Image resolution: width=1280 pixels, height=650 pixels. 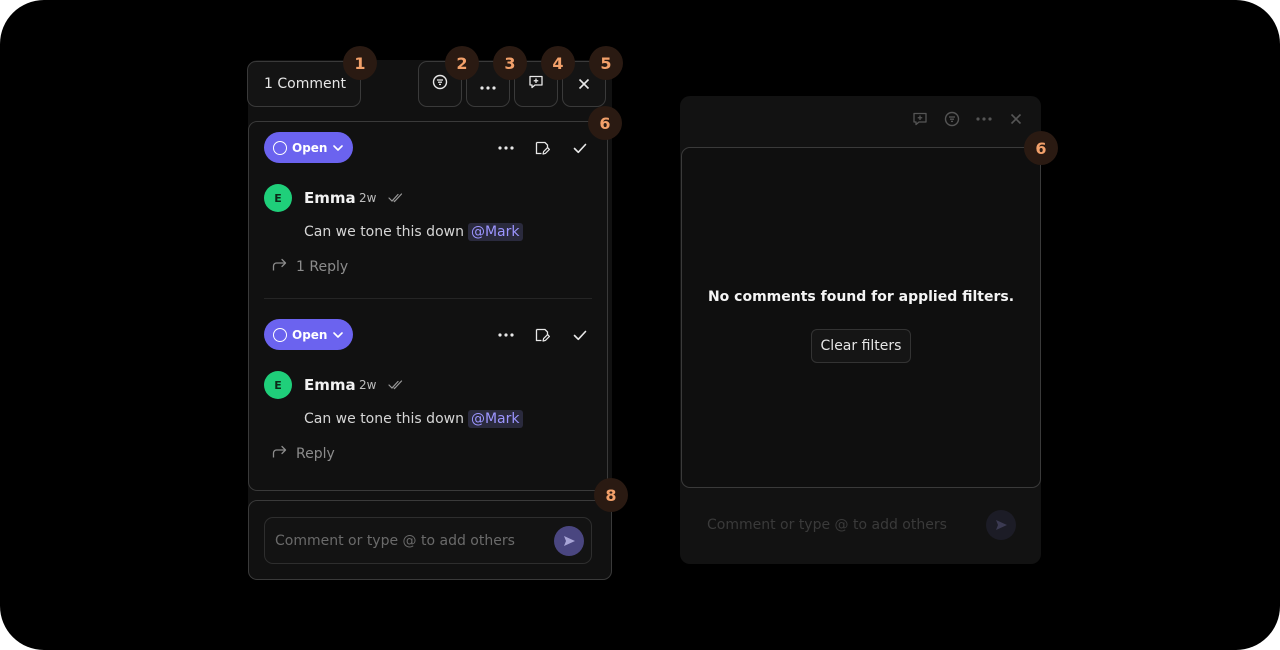 I want to click on reply-label: Reply, so click(x=315, y=454).